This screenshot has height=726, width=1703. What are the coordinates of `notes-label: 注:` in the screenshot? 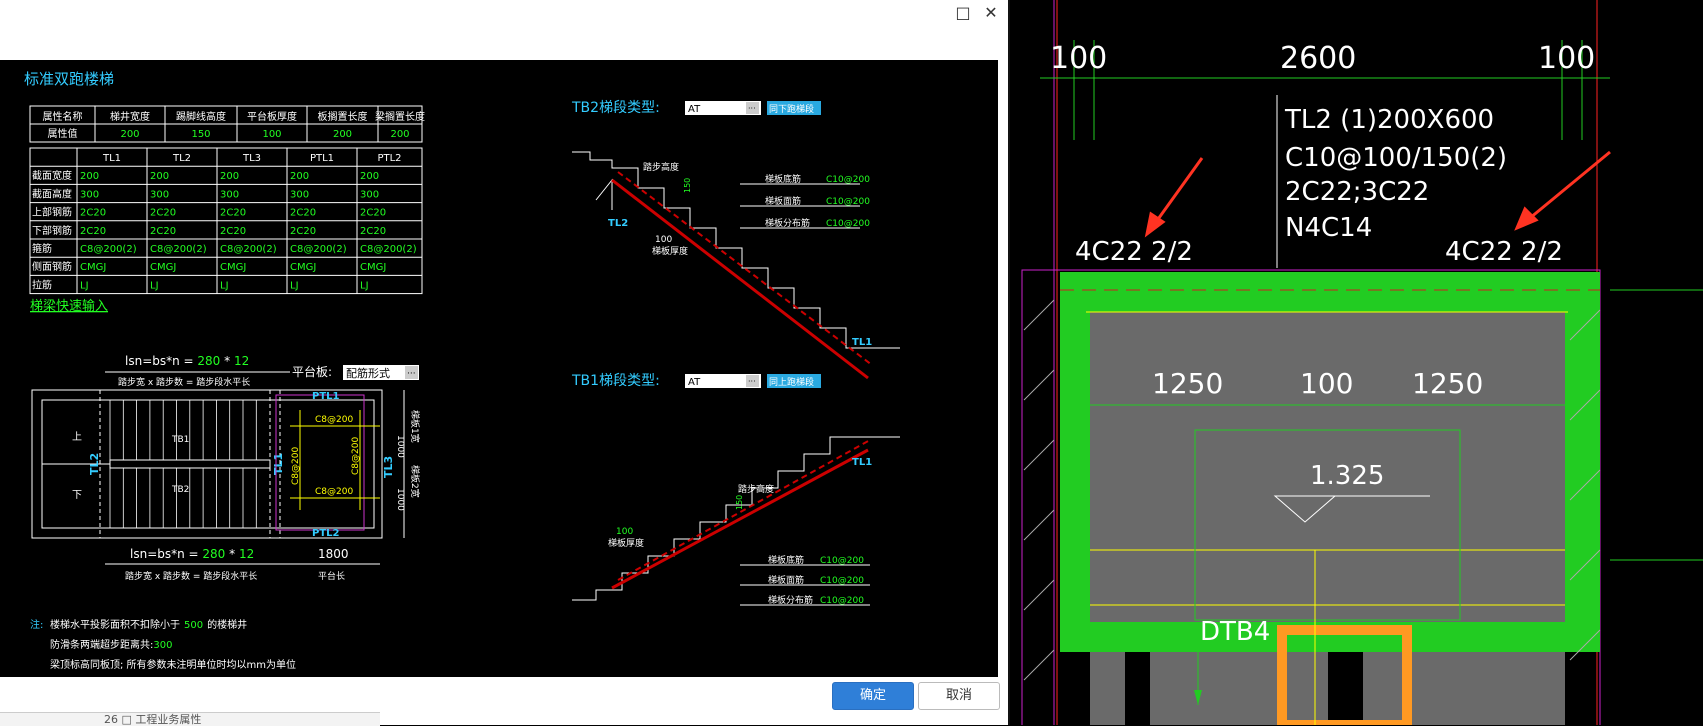 It's located at (36, 624).